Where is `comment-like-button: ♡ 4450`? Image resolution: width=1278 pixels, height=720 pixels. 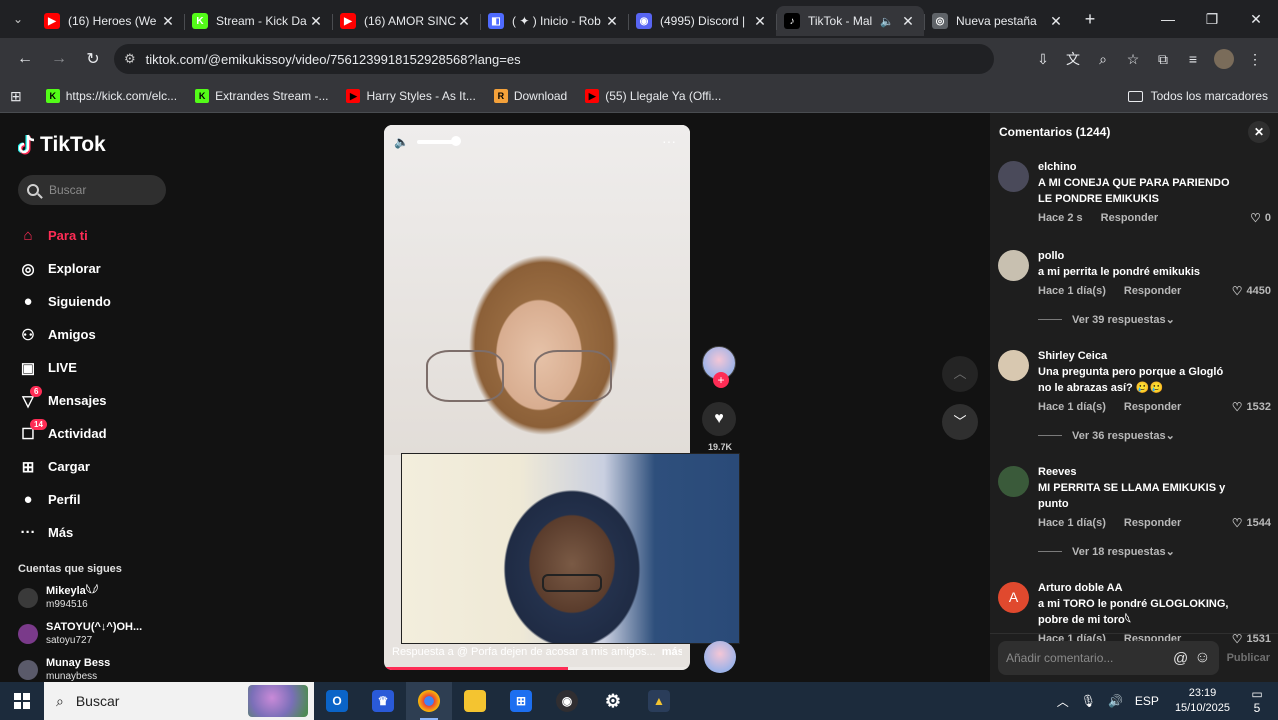 comment-like-button: ♡ 4450 is located at coordinates (1251, 291).